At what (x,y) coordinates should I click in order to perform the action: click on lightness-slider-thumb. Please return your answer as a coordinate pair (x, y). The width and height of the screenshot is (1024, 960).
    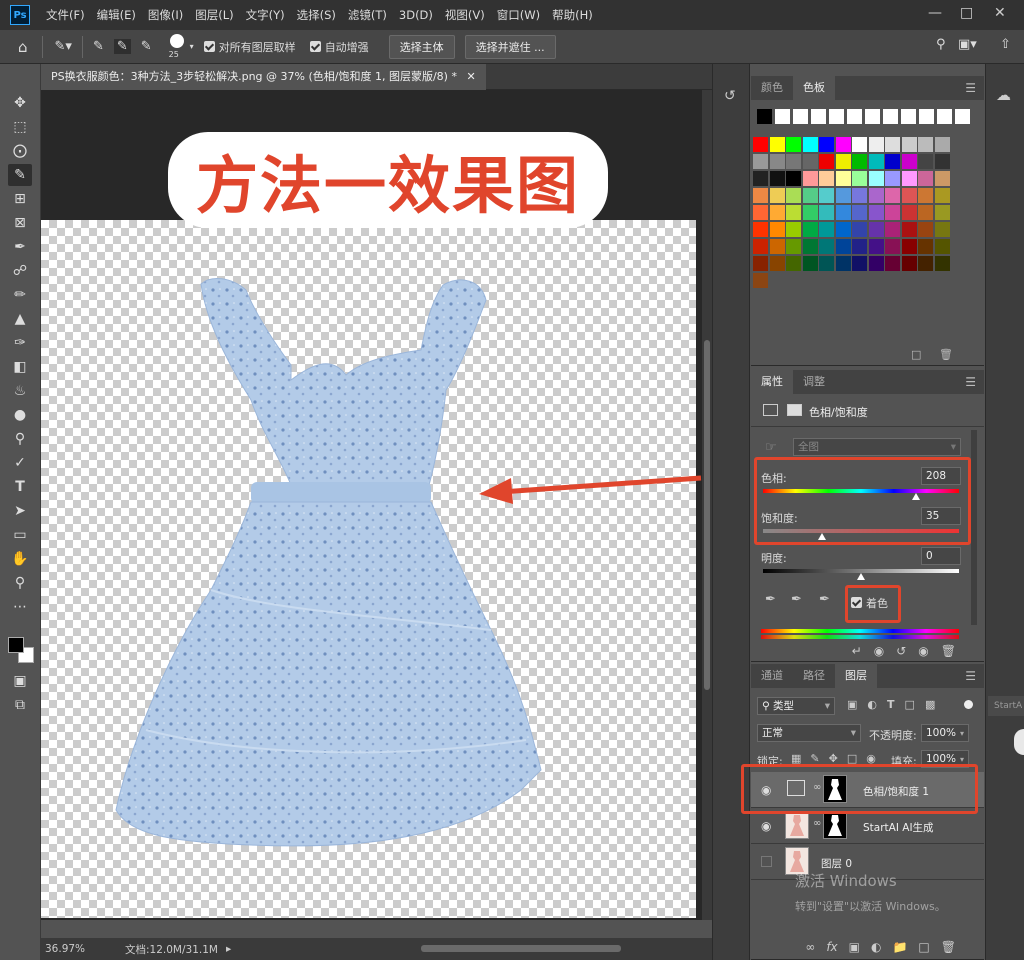
    Looking at the image, I should click on (861, 576).